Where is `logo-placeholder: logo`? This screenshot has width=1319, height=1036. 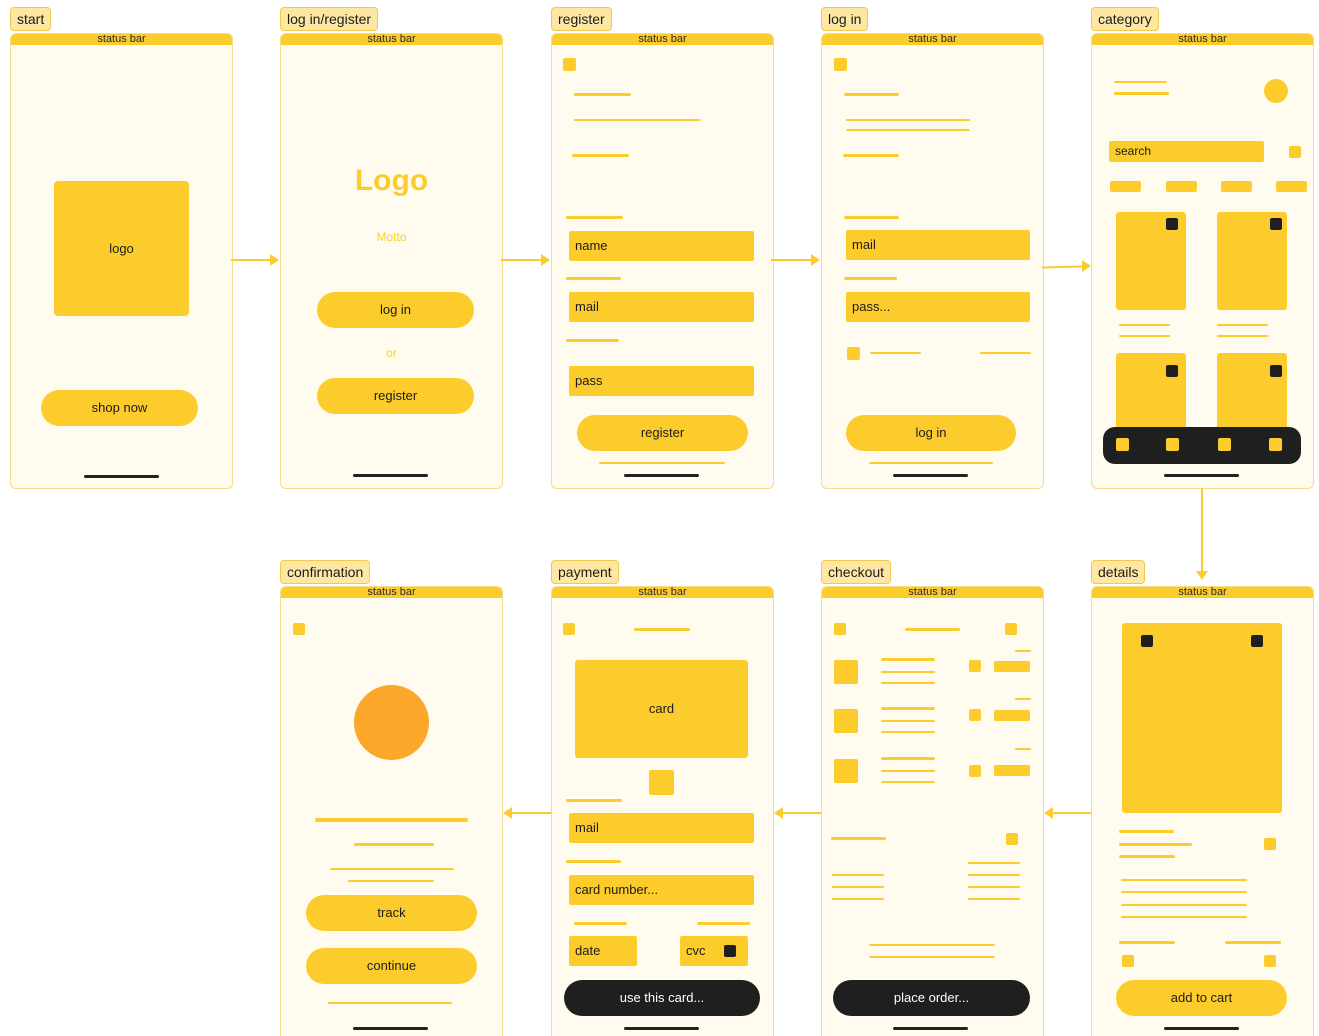 logo-placeholder: logo is located at coordinates (121, 248).